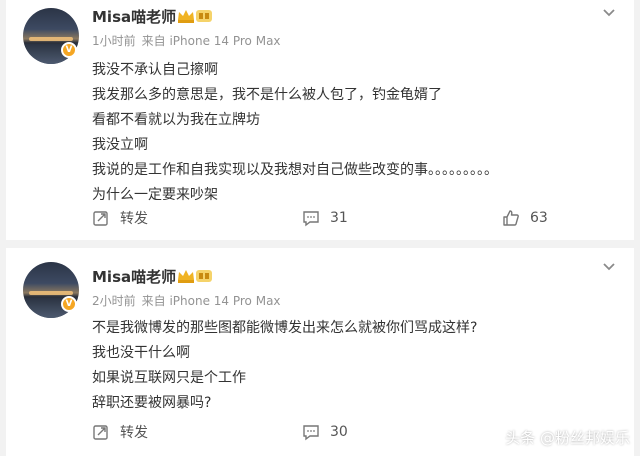  Describe the element at coordinates (152, 403) in the screenshot. I see `post-line: 辞职还要被网暴吗?` at that location.